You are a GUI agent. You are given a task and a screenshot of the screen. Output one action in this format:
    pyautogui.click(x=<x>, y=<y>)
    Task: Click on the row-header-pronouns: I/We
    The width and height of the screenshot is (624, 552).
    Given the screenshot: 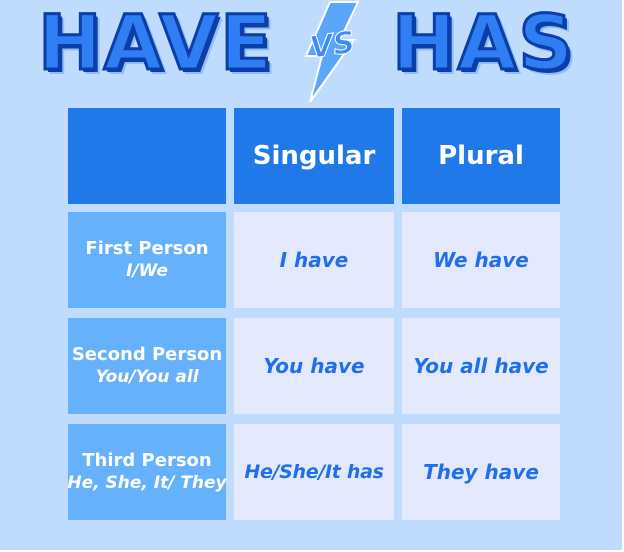 What is the action you would take?
    pyautogui.click(x=147, y=271)
    